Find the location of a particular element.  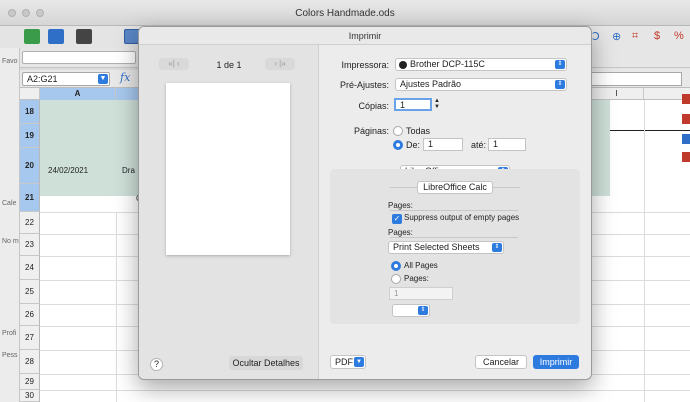

gallery-icon is located at coordinates (686, 139).